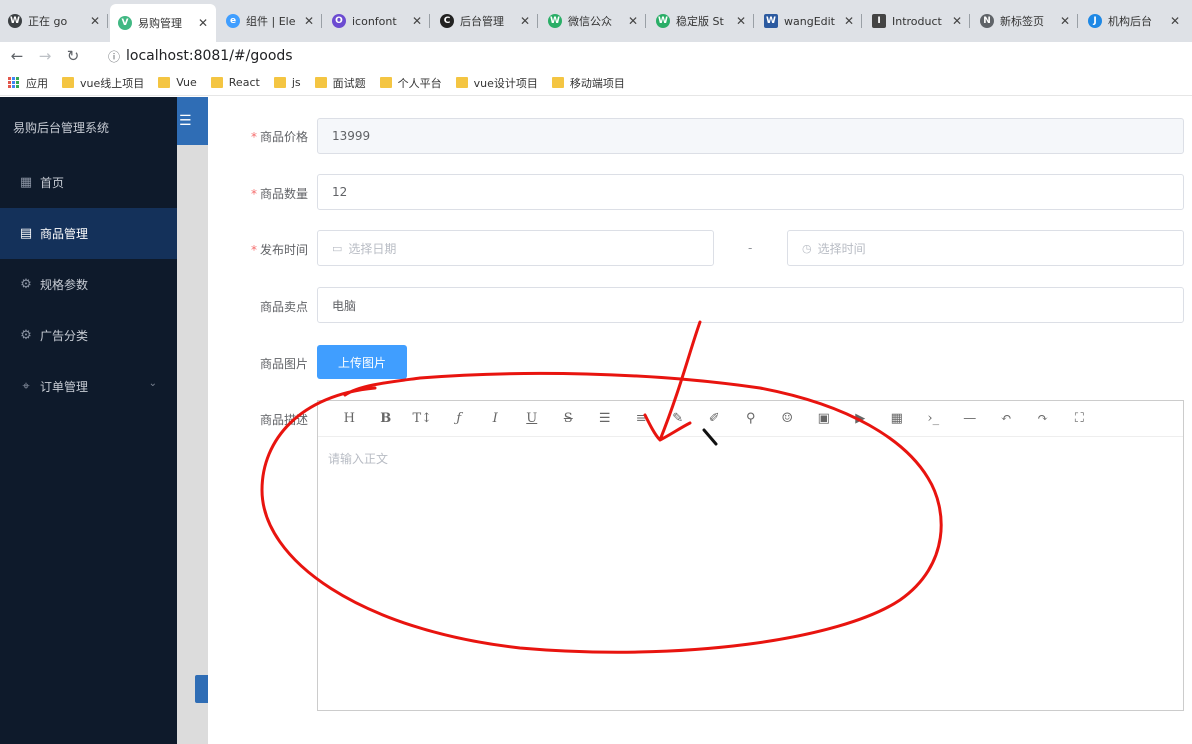  What do you see at coordinates (351, 136) in the screenshot?
I see `price-value: 13999` at bounding box center [351, 136].